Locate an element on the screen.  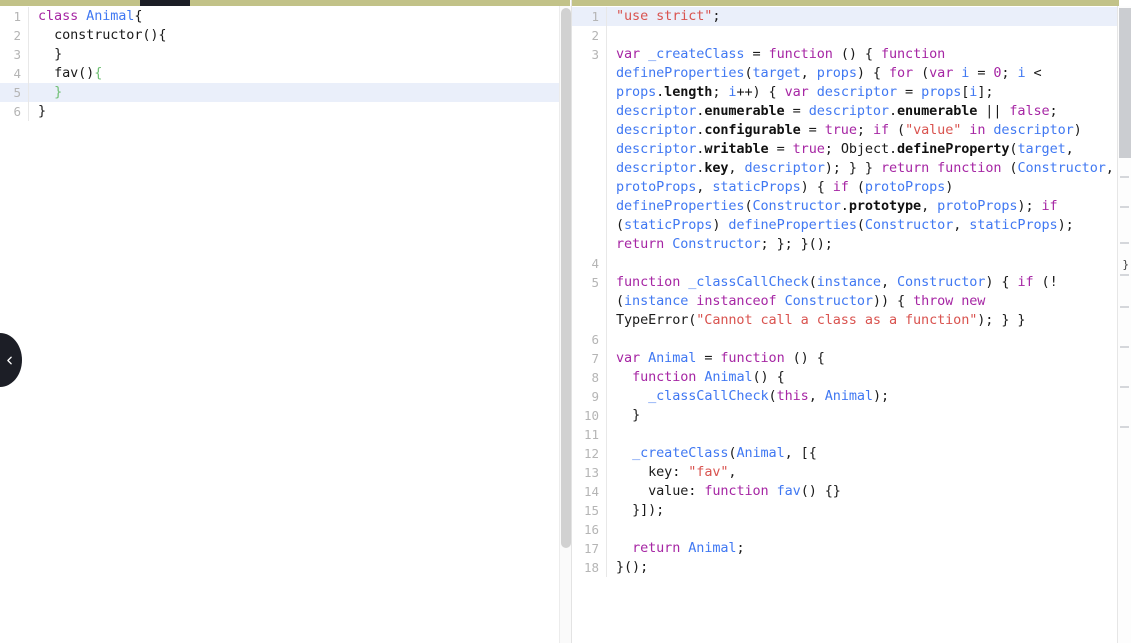
output-line: 8 function Animal() { is located at coordinates (844, 377).